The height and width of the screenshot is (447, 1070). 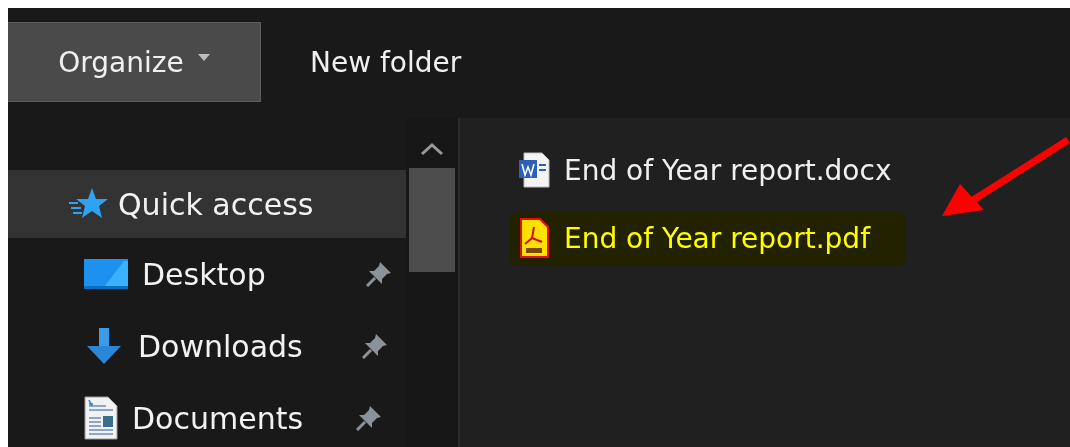 What do you see at coordinates (534, 238) in the screenshot?
I see `pdf-icon` at bounding box center [534, 238].